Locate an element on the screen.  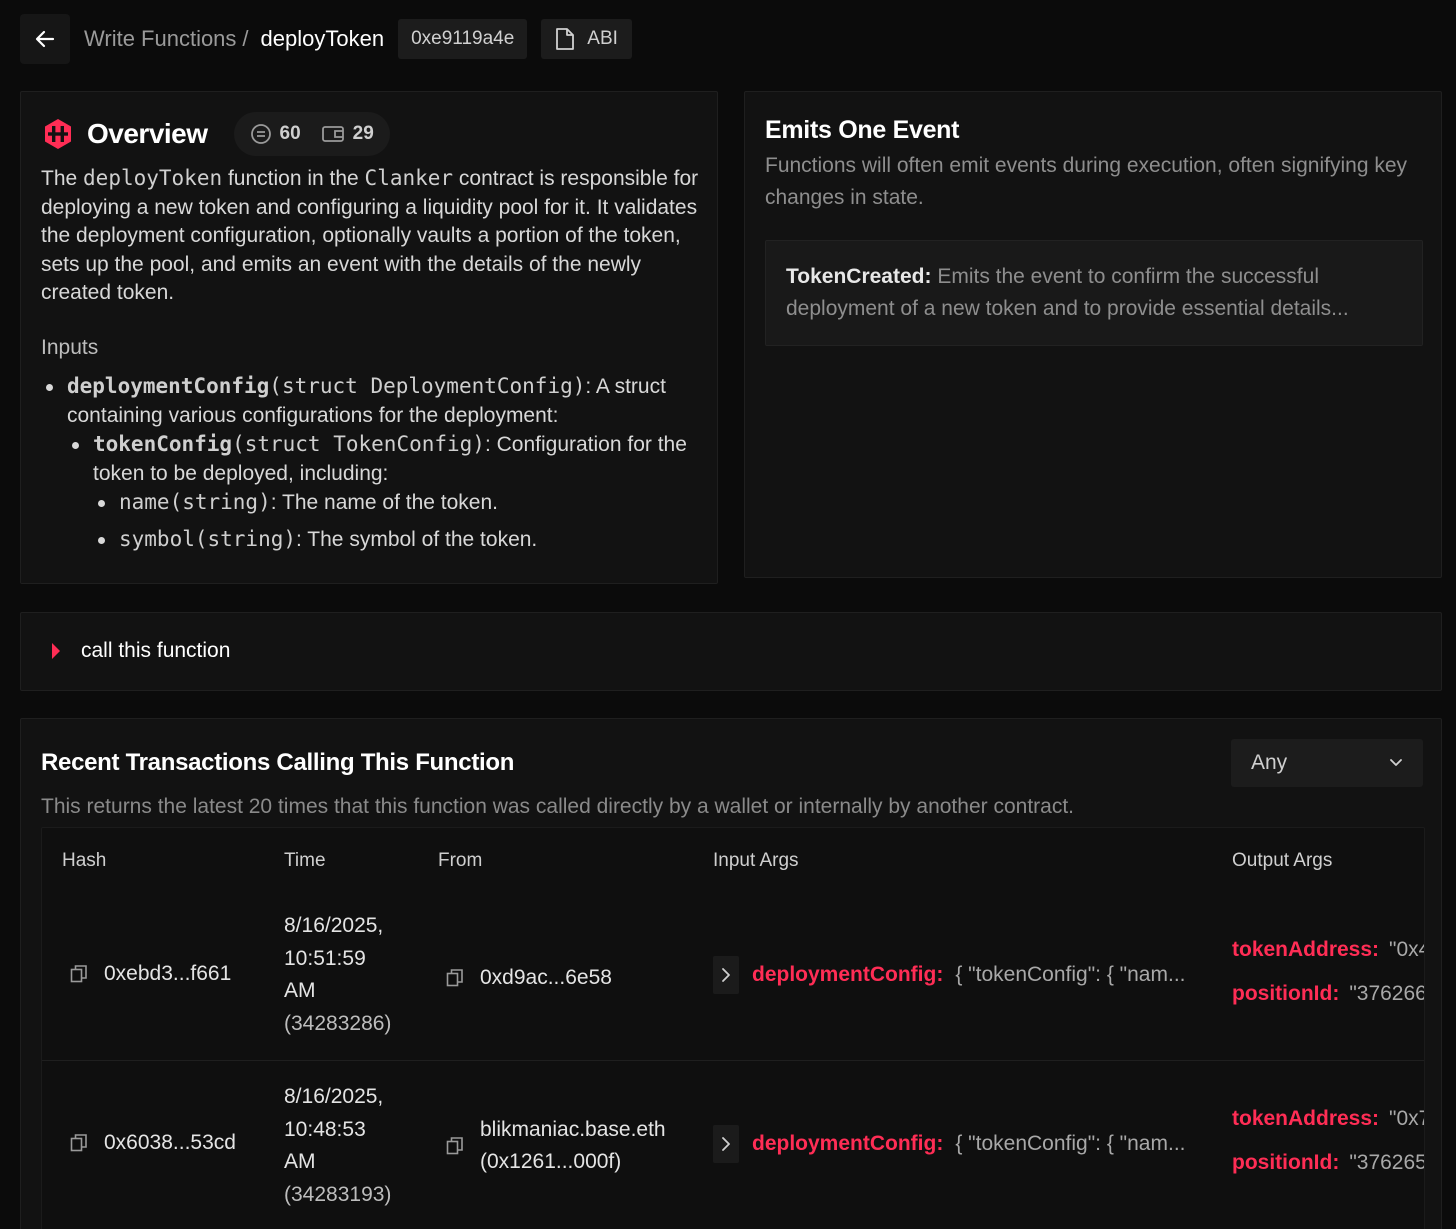
filter-select: Any is located at coordinates (1327, 763).